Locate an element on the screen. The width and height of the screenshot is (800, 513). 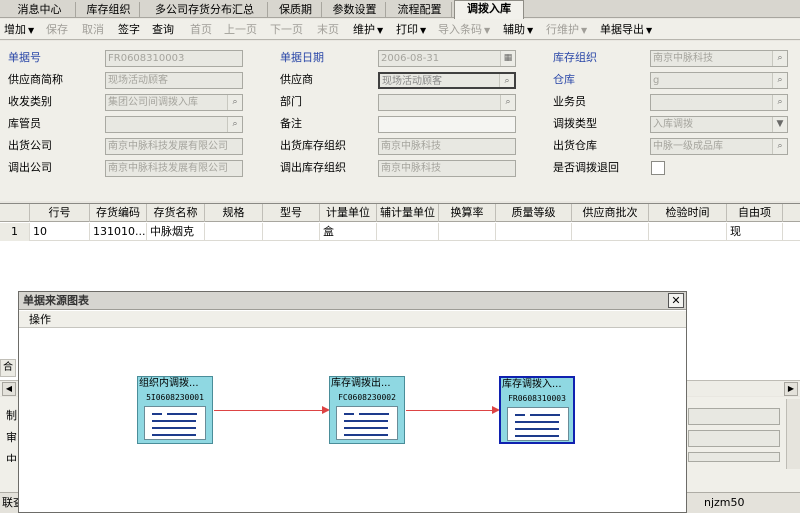
scroll-left-icon: ◀ is located at coordinates (9, 389).